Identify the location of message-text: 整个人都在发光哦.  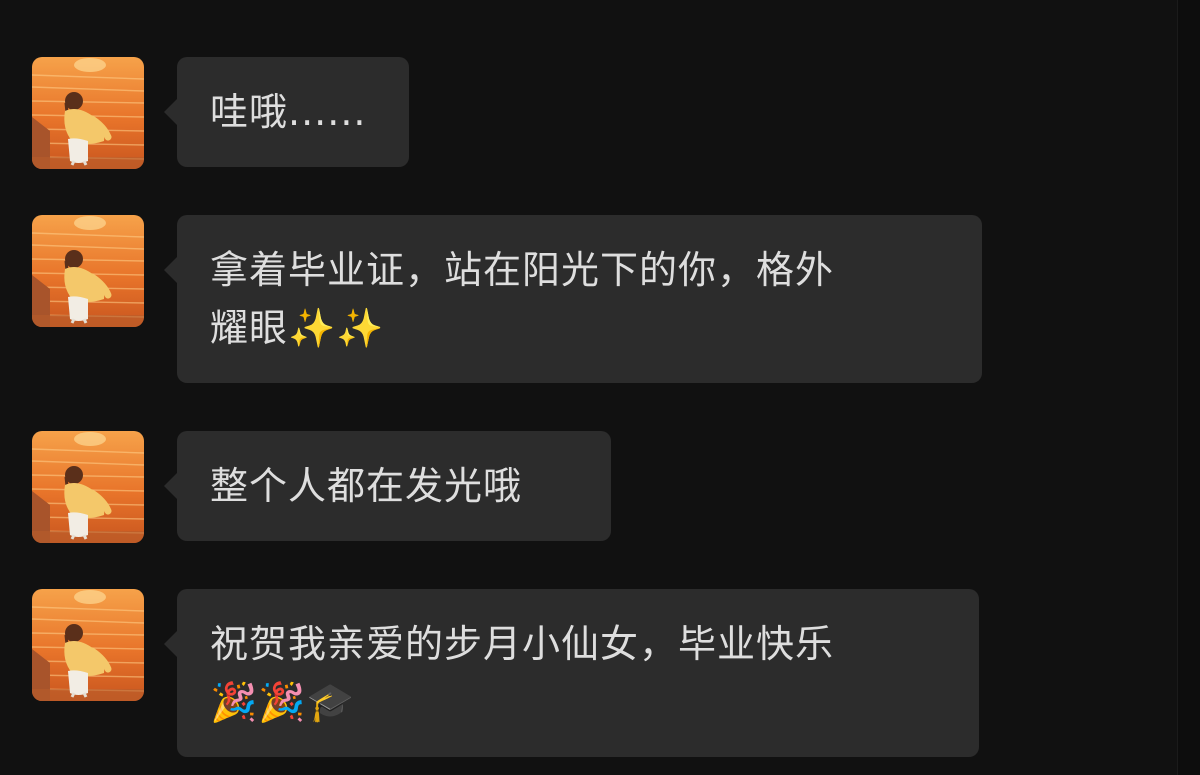
(366, 486).